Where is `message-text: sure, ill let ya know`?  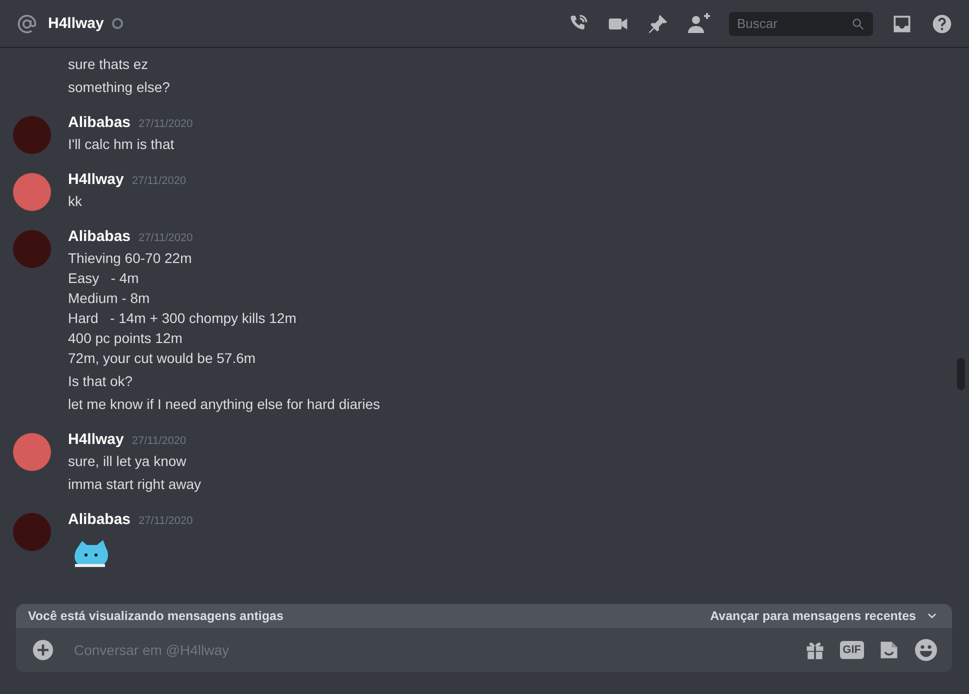 message-text: sure, ill let ya know is located at coordinates (128, 461).